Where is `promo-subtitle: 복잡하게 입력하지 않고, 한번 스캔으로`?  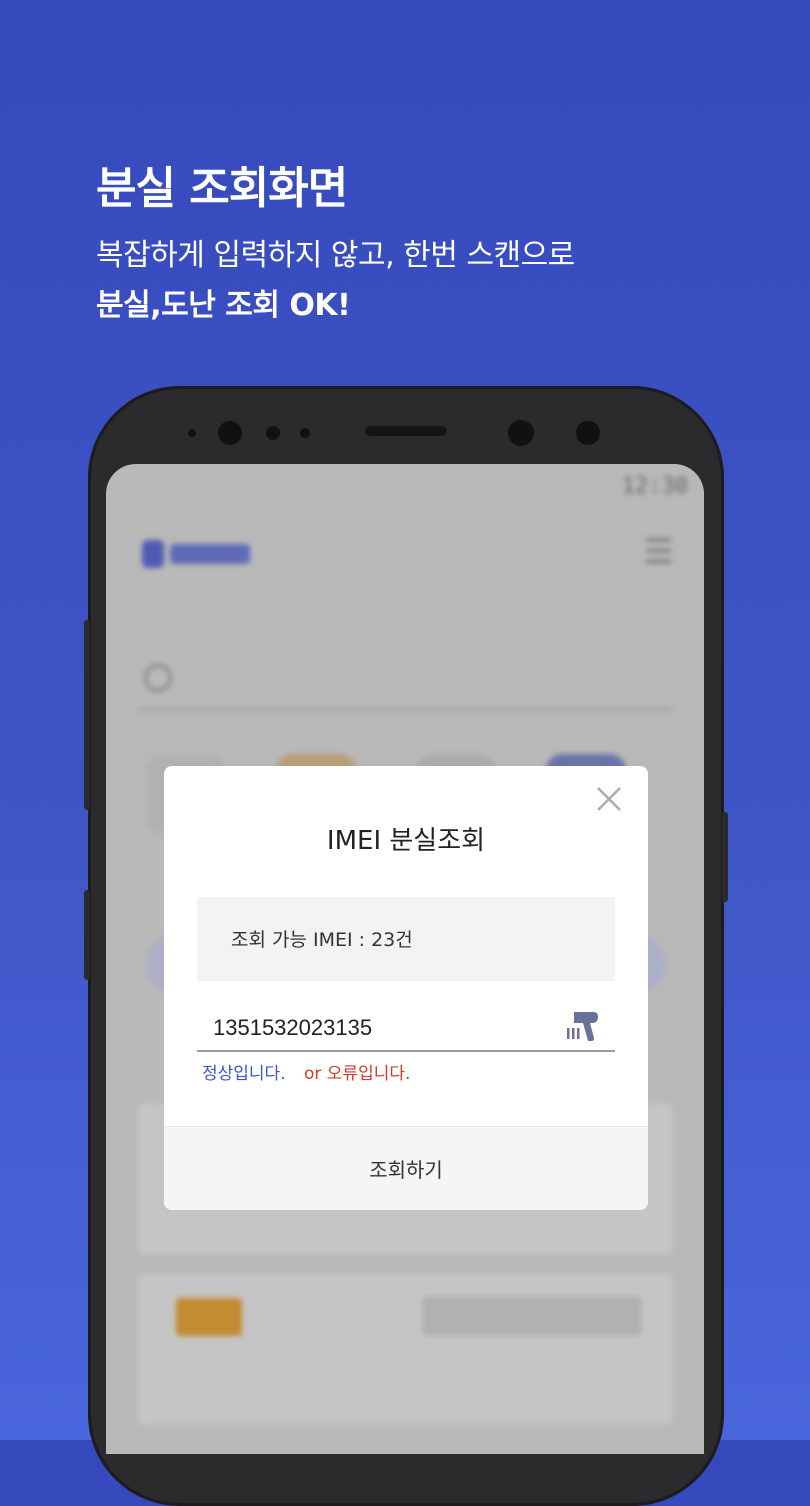
promo-subtitle: 복잡하게 입력하지 않고, 한번 스캔으로 is located at coordinates (335, 255).